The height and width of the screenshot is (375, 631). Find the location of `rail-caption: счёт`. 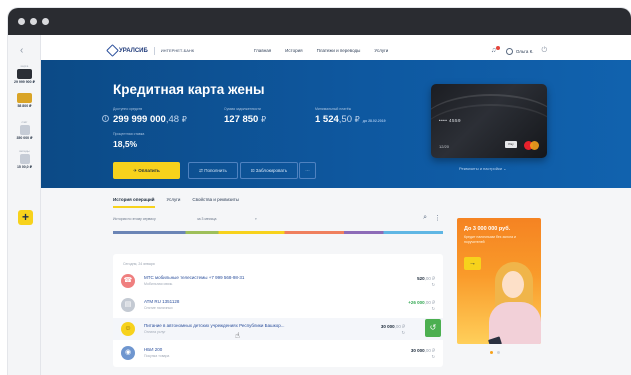

rail-caption: счёт is located at coordinates (24, 122).